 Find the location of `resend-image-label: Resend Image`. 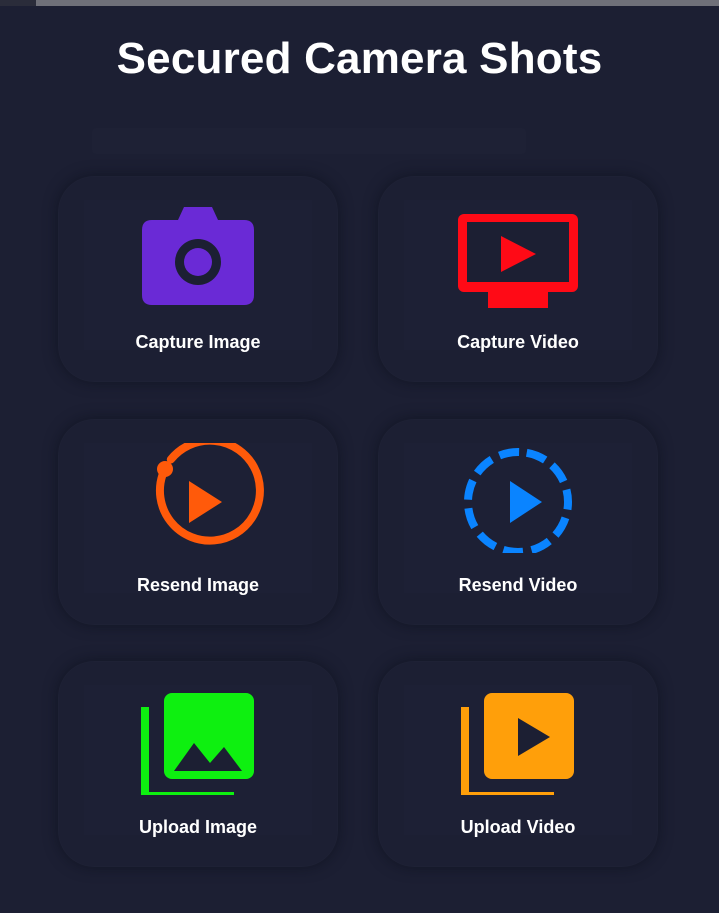

resend-image-label: Resend Image is located at coordinates (198, 585).